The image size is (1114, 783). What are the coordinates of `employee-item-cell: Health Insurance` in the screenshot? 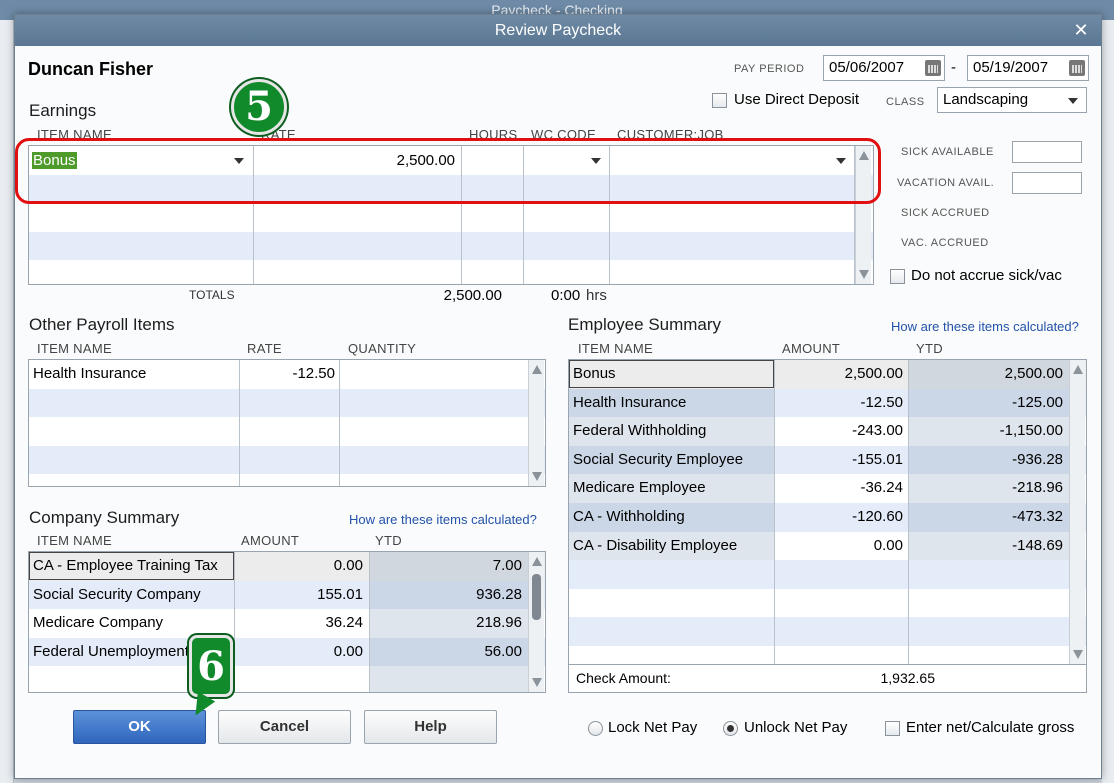 It's located at (629, 403).